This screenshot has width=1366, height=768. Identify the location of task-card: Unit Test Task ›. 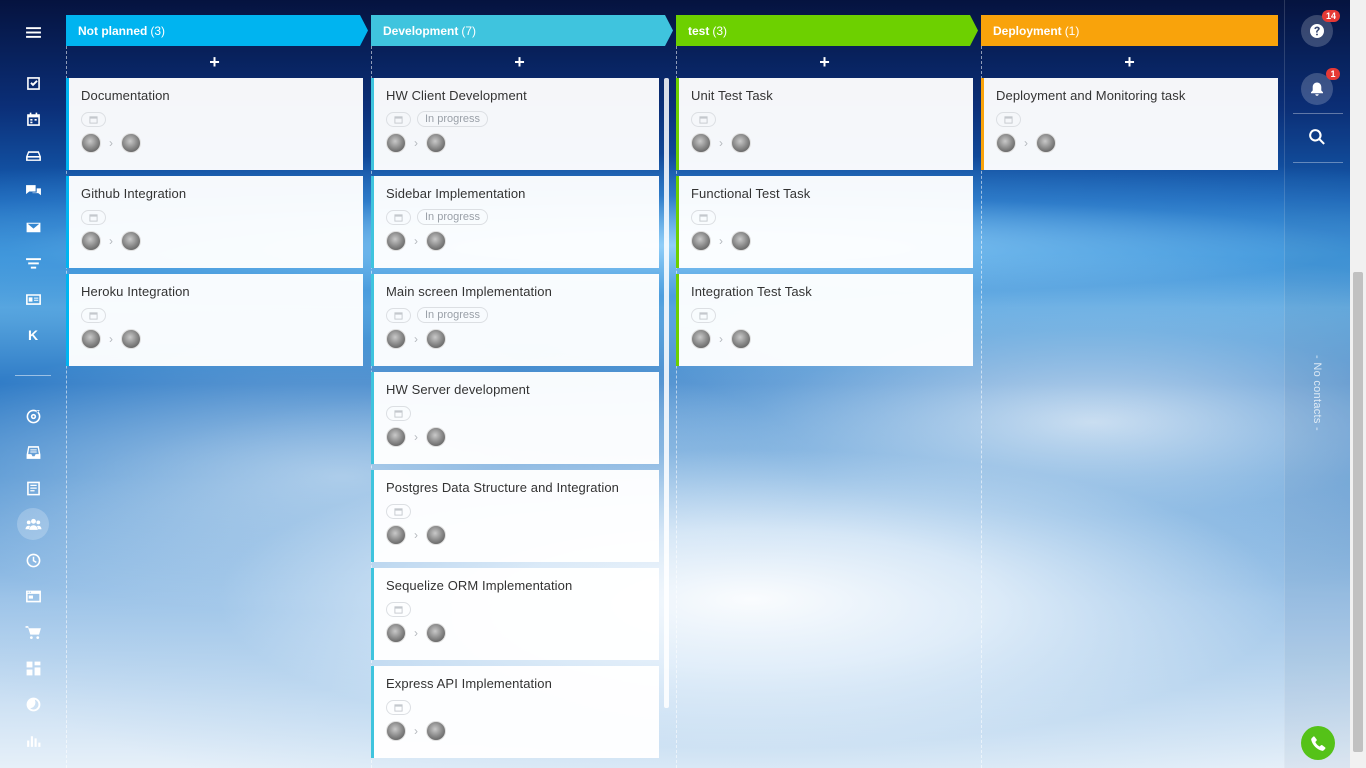
(824, 124).